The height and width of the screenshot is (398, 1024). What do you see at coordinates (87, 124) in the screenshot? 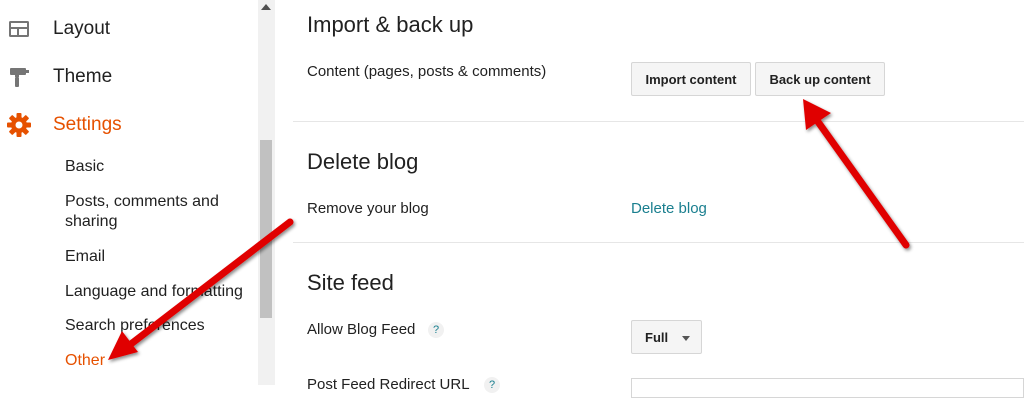
I see `sidebar-item-label: Settings` at bounding box center [87, 124].